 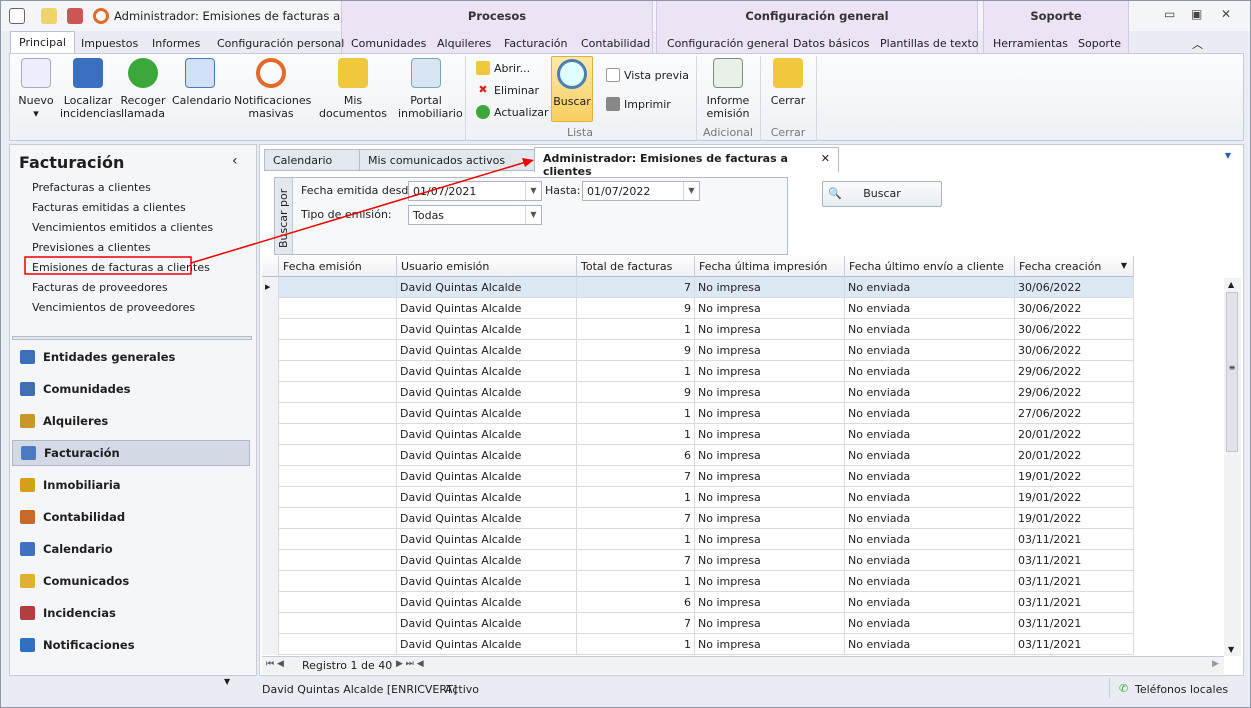 I want to click on nav-link: Emisiones de facturas a clientes, so click(x=121, y=267).